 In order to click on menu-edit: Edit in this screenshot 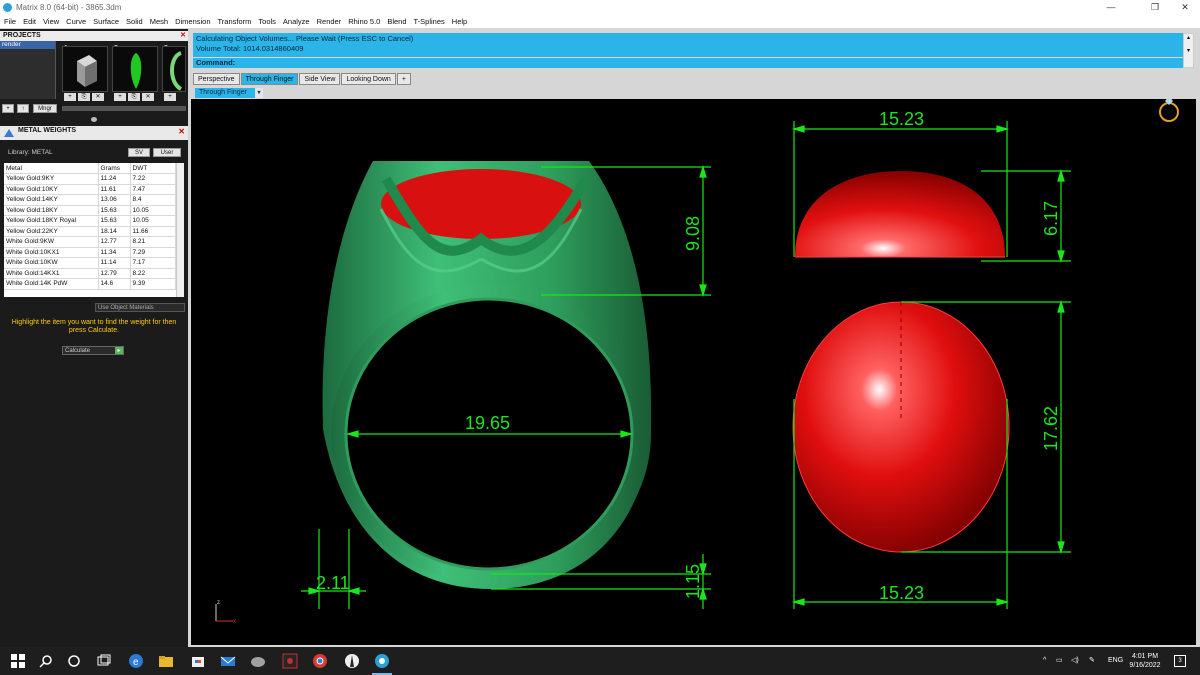, I will do `click(29, 21)`.